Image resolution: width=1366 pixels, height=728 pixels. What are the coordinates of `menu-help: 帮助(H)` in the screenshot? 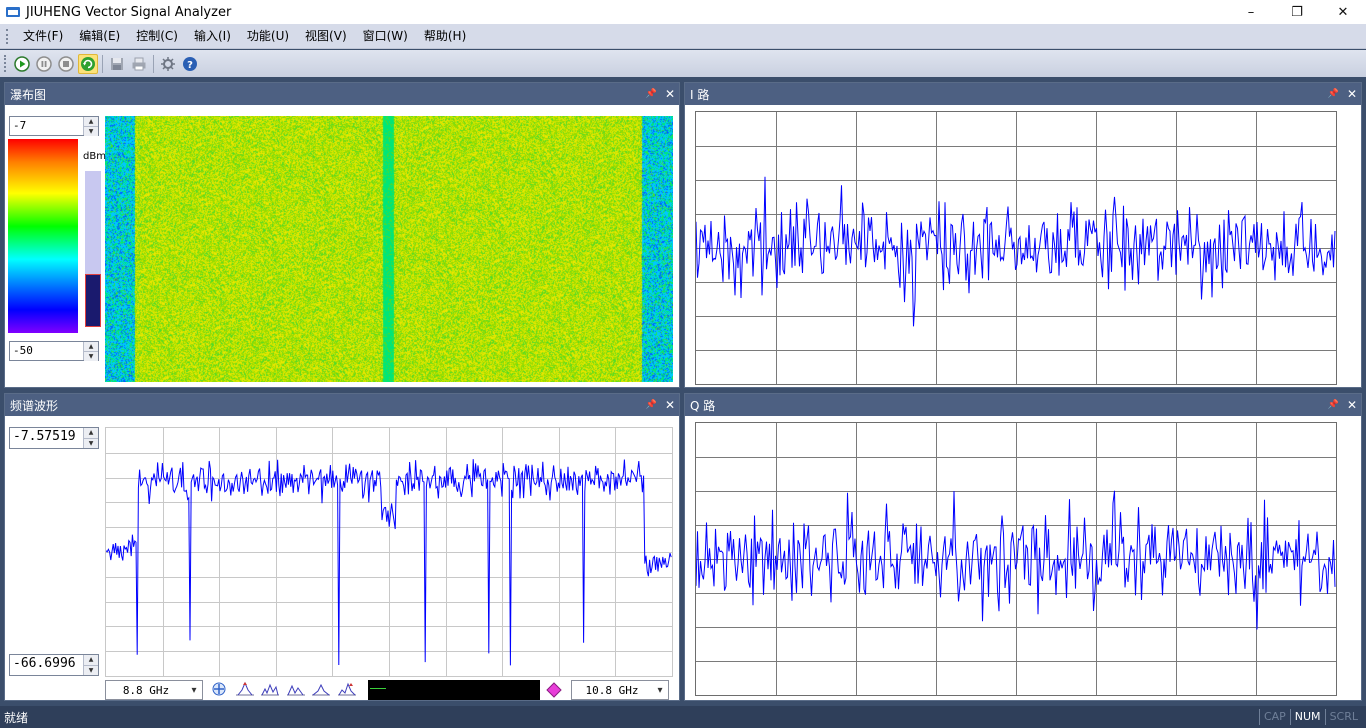 It's located at (445, 36).